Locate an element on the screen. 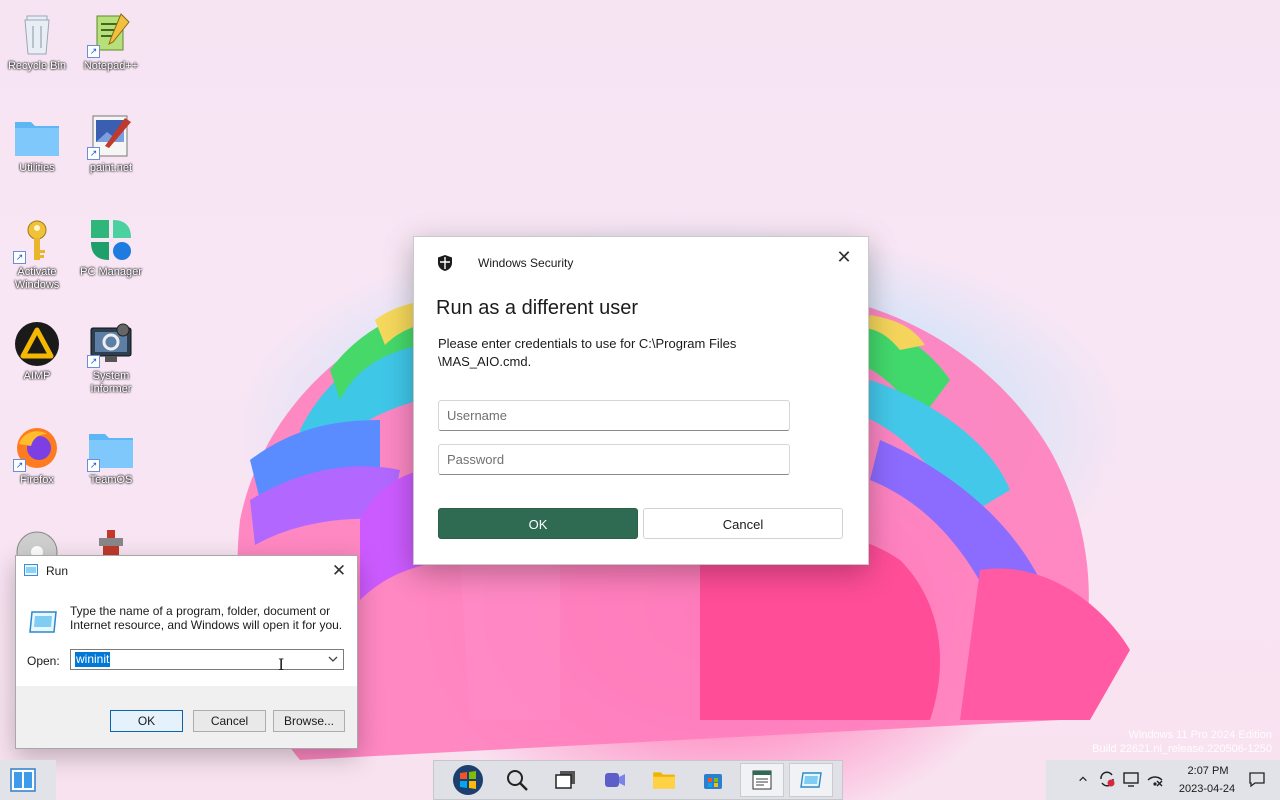  dialog-app-name: Windows Security is located at coordinates (526, 263).